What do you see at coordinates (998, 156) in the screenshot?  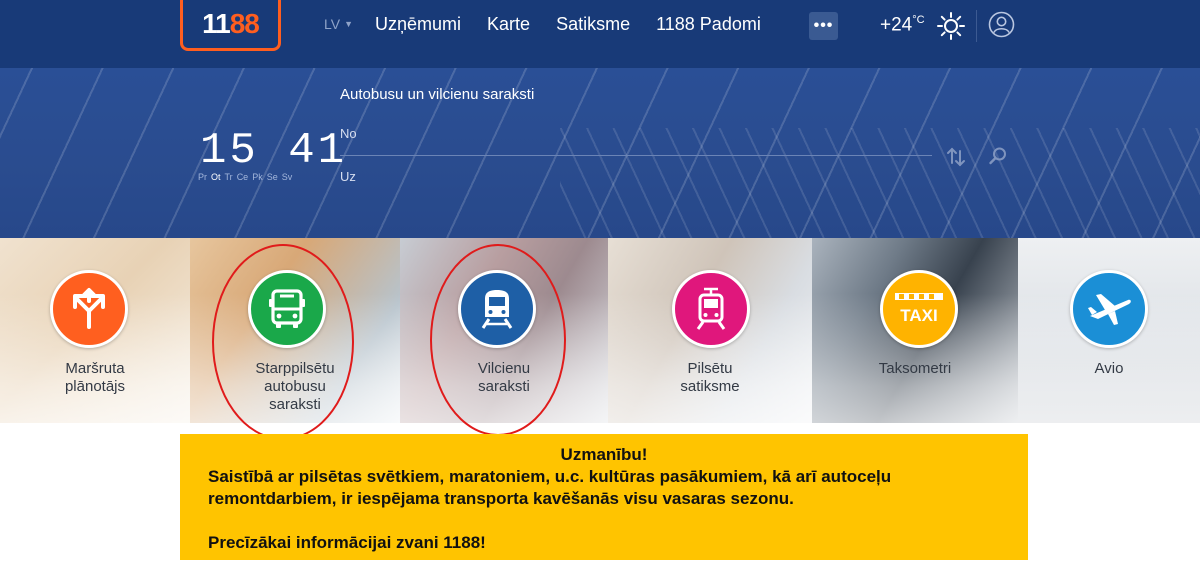 I see `search-icon` at bounding box center [998, 156].